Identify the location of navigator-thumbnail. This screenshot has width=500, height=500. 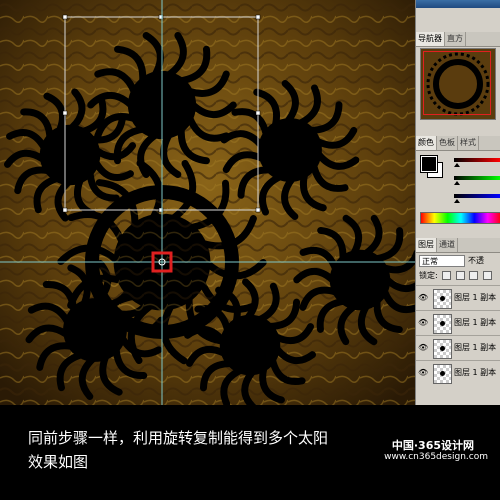
(458, 84).